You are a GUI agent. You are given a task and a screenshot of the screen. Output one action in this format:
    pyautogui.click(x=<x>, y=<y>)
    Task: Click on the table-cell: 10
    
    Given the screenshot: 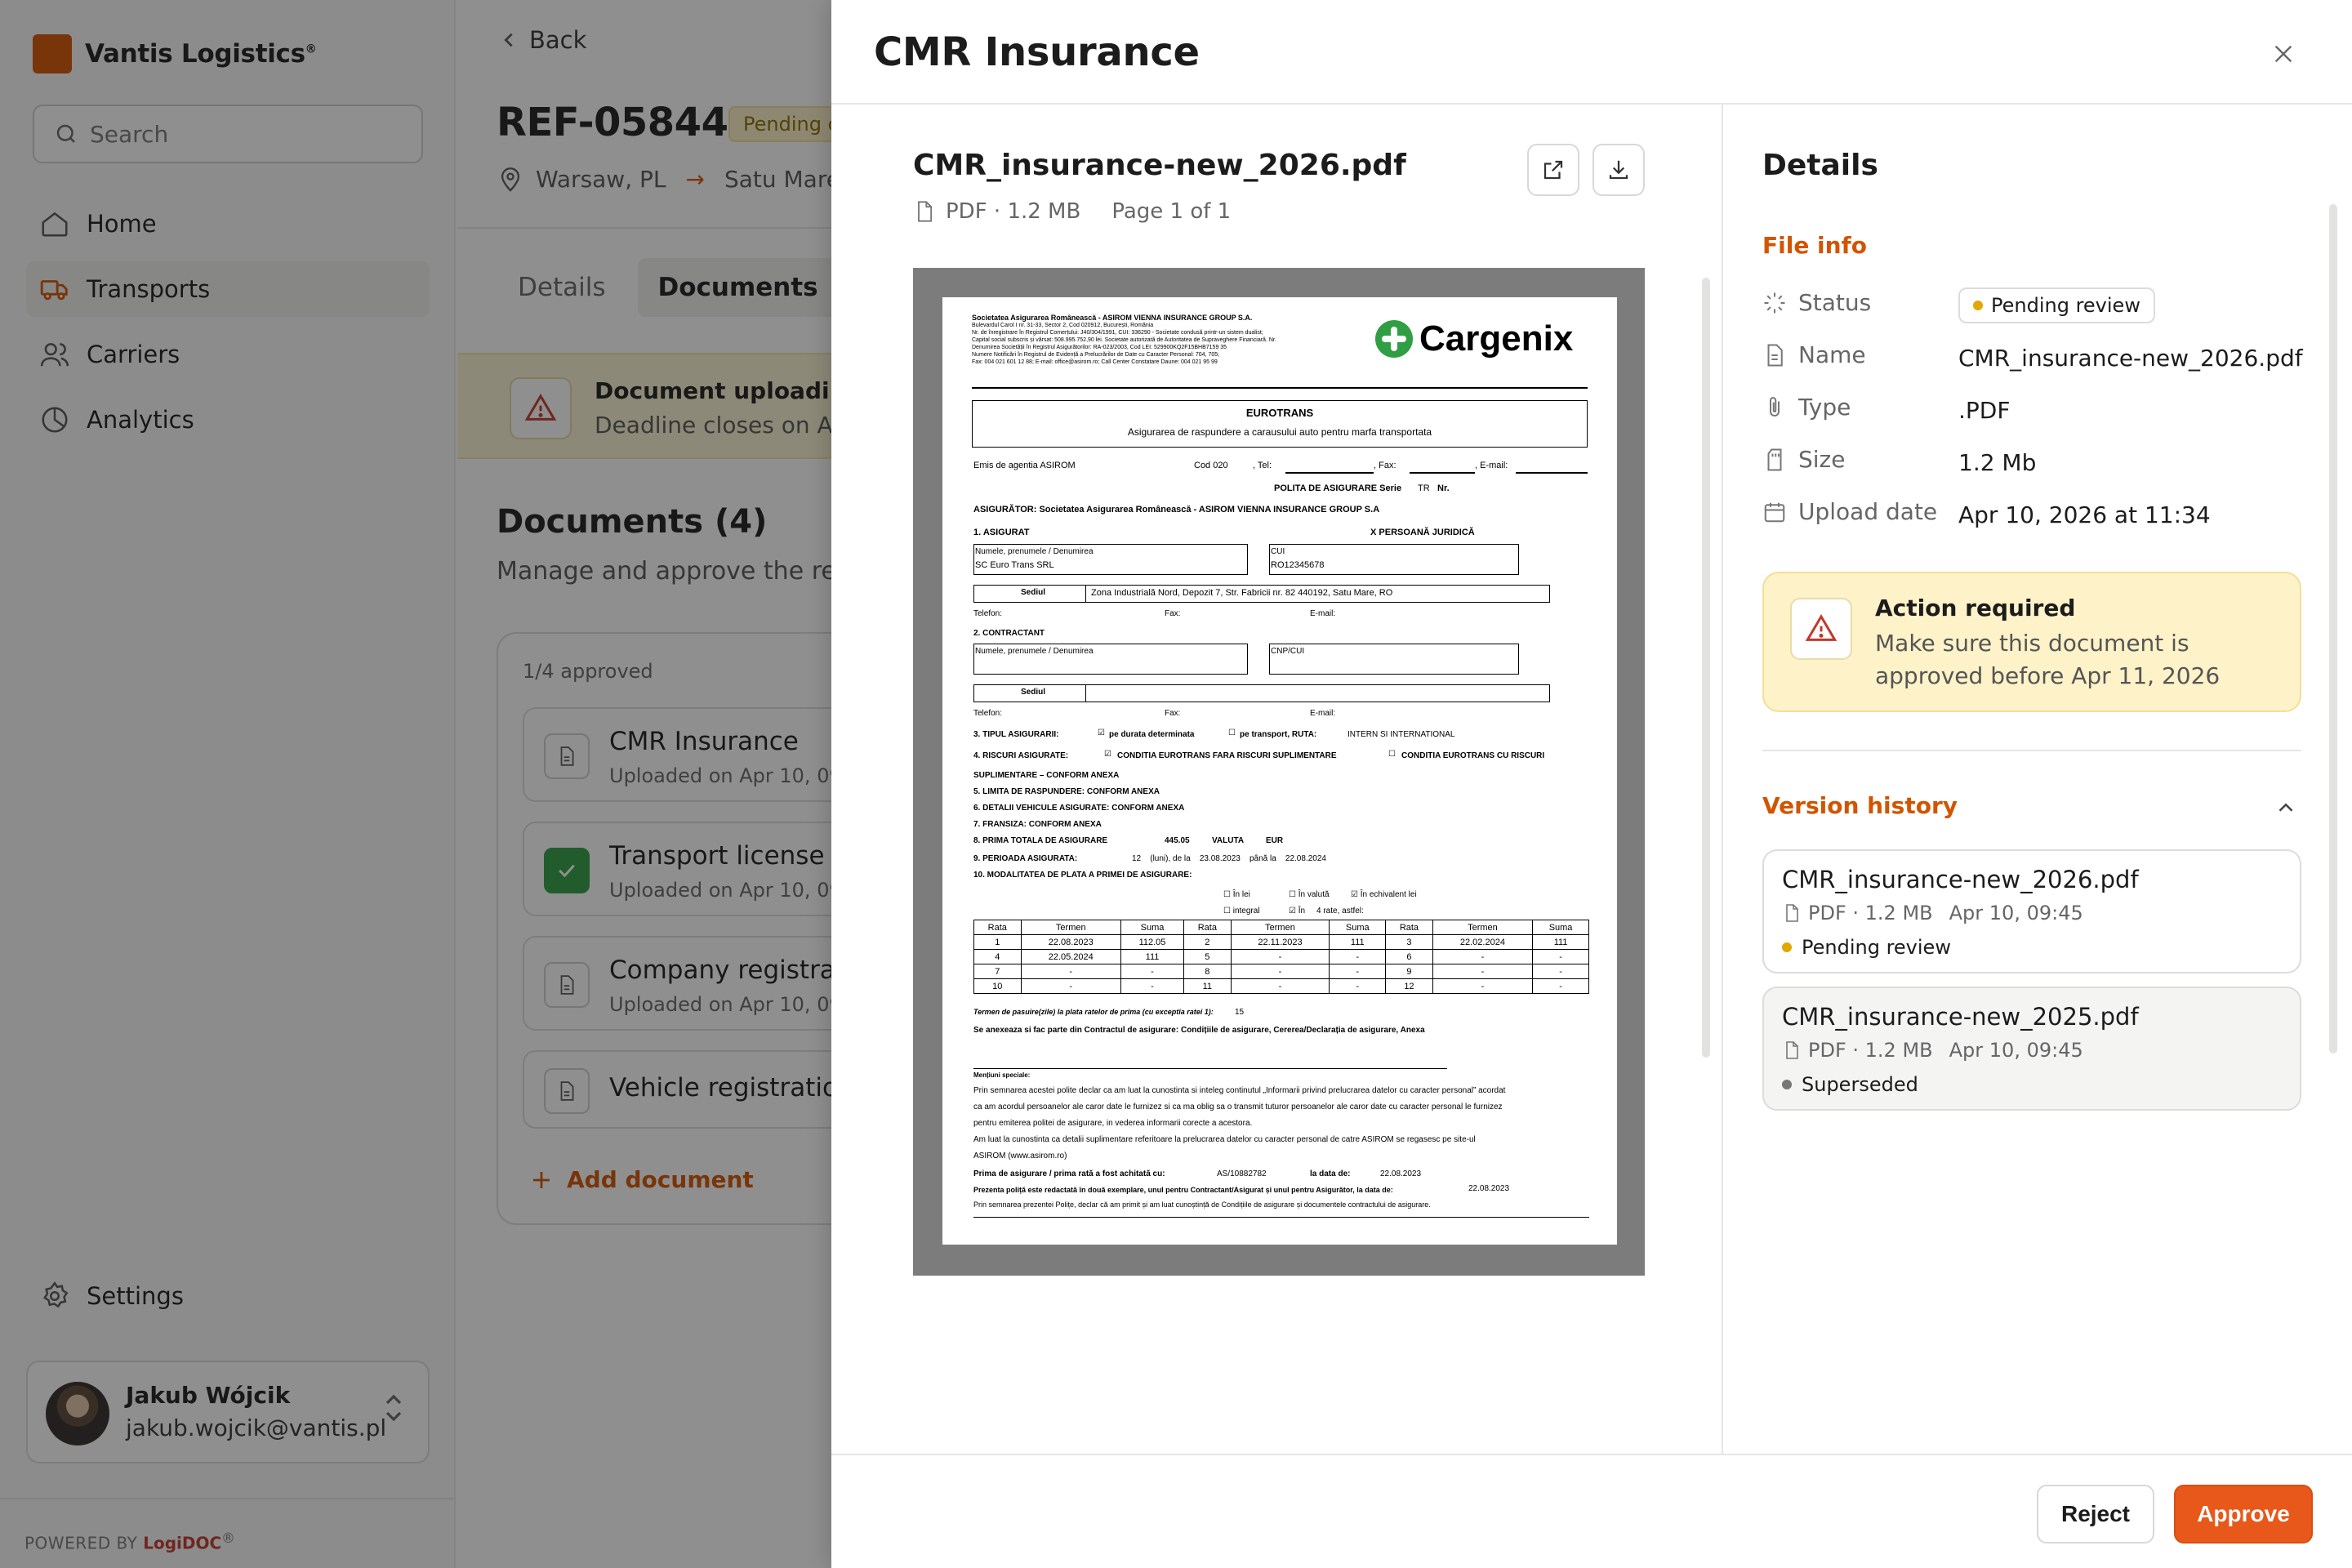 What is the action you would take?
    pyautogui.click(x=998, y=986)
    